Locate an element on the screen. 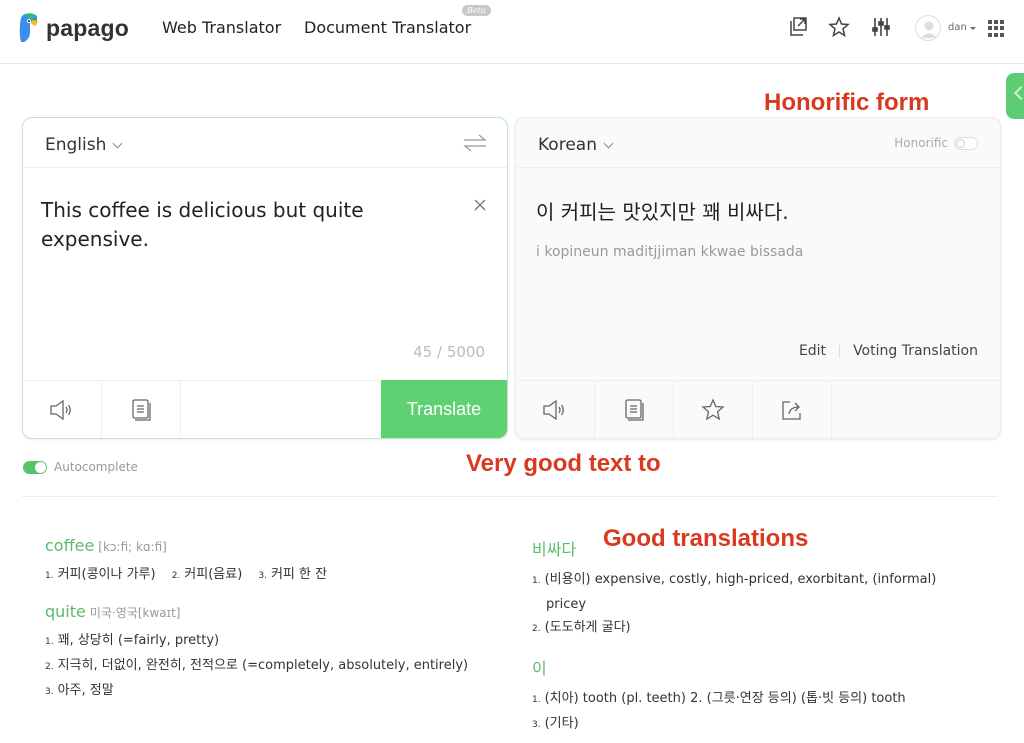 This screenshot has height=743, width=1024. target-toolbar is located at coordinates (758, 409).